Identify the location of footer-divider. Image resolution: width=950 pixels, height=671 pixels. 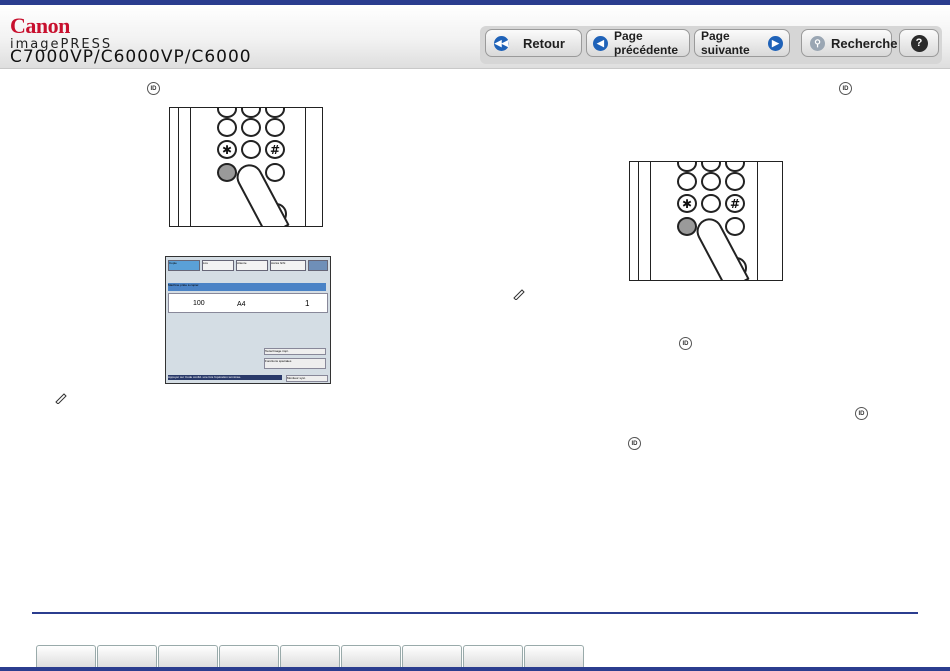
(475, 613).